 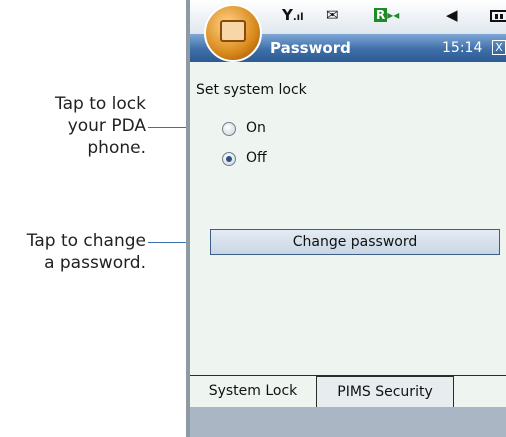 I want to click on tab-bar: System Lock PIMS Security, so click(x=348, y=391).